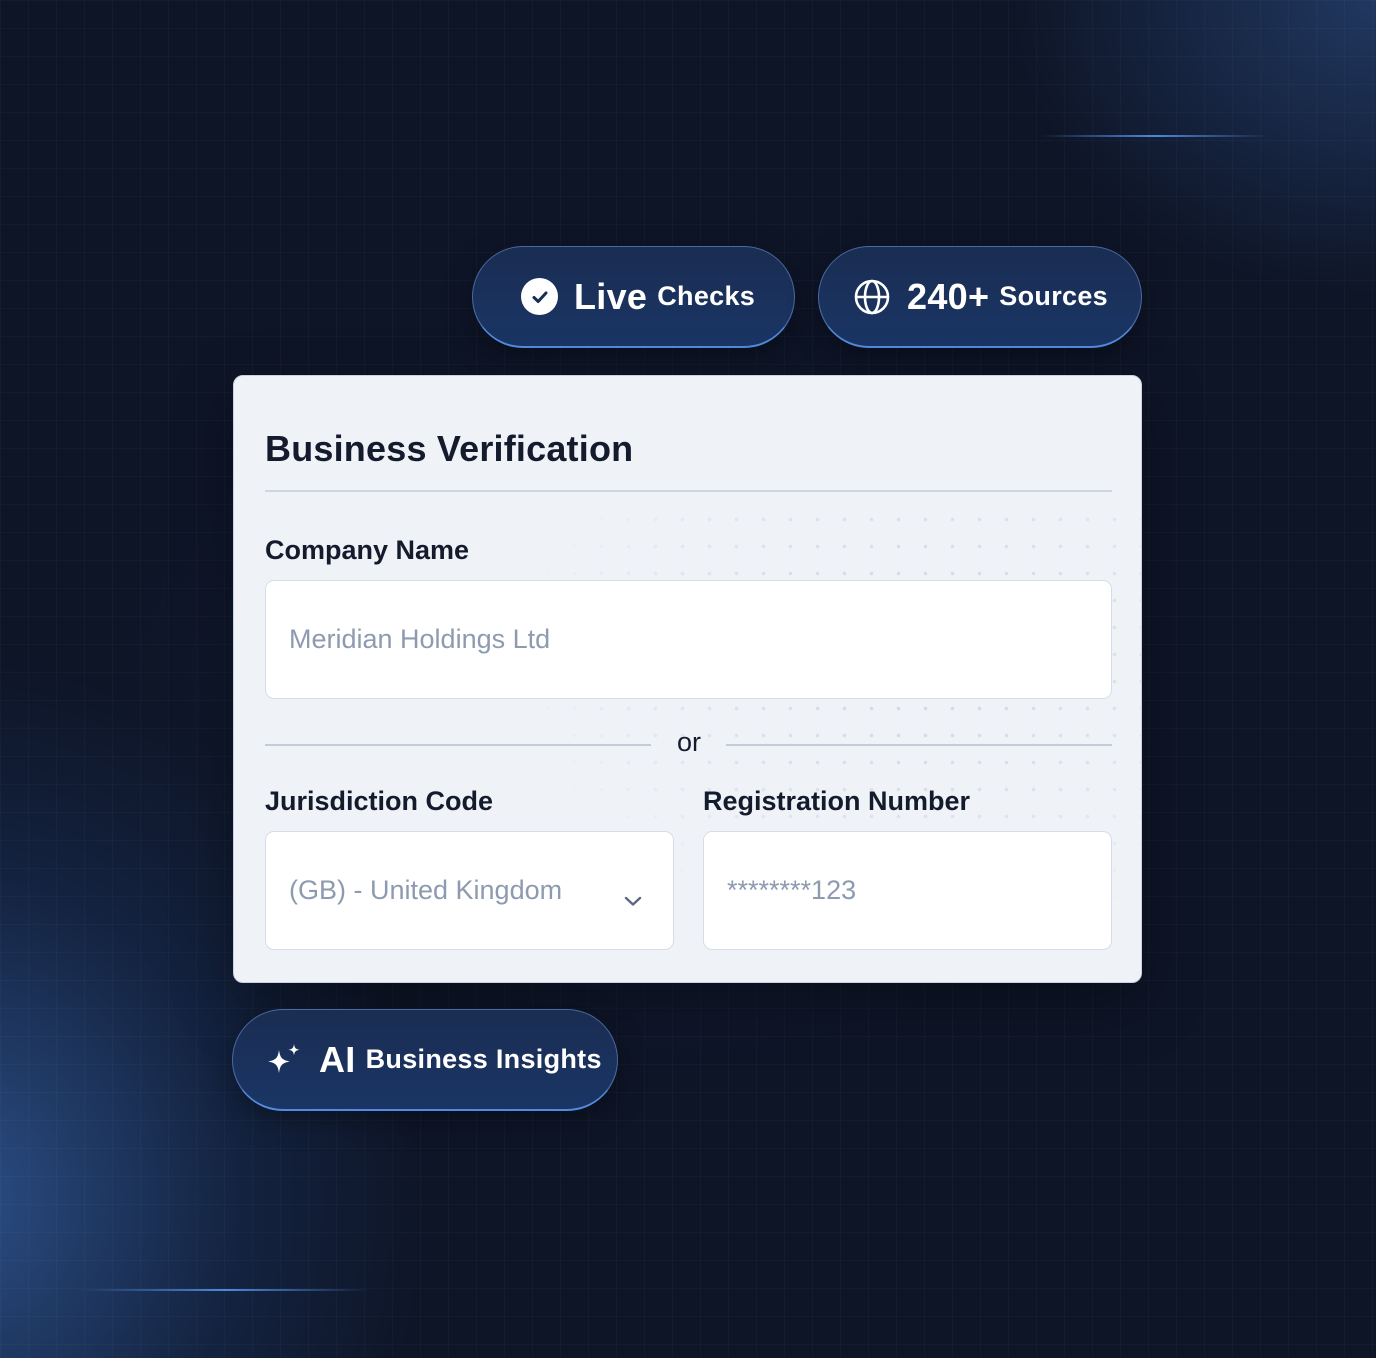  What do you see at coordinates (1155, 136) in the screenshot?
I see `decorative-glow-line-top` at bounding box center [1155, 136].